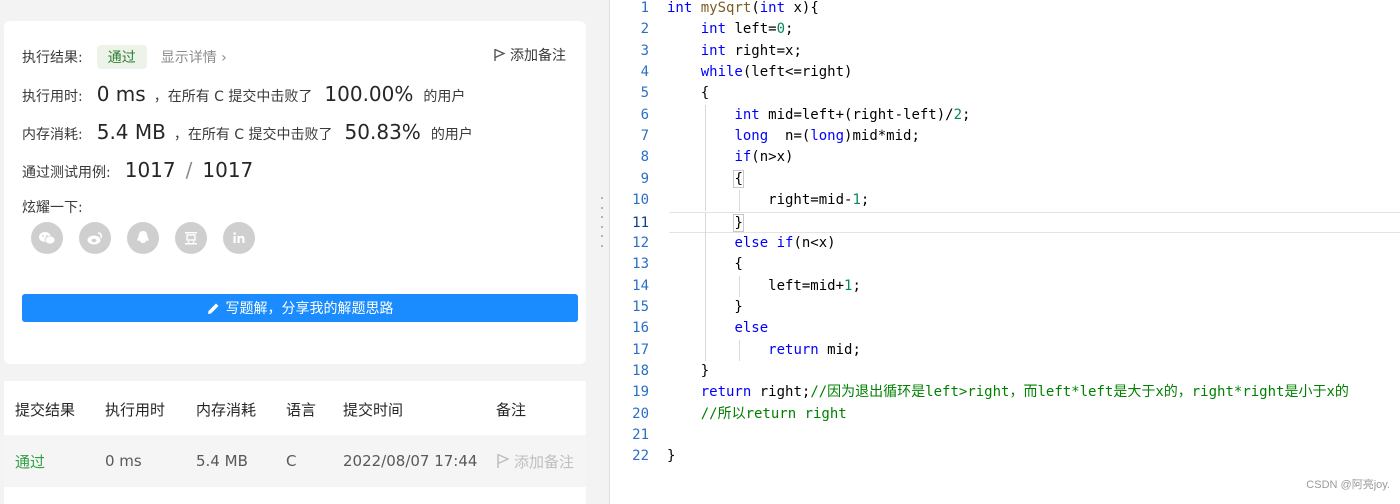  Describe the element at coordinates (1005, 51) in the screenshot. I see `code-line: 3 int right=x;` at that location.